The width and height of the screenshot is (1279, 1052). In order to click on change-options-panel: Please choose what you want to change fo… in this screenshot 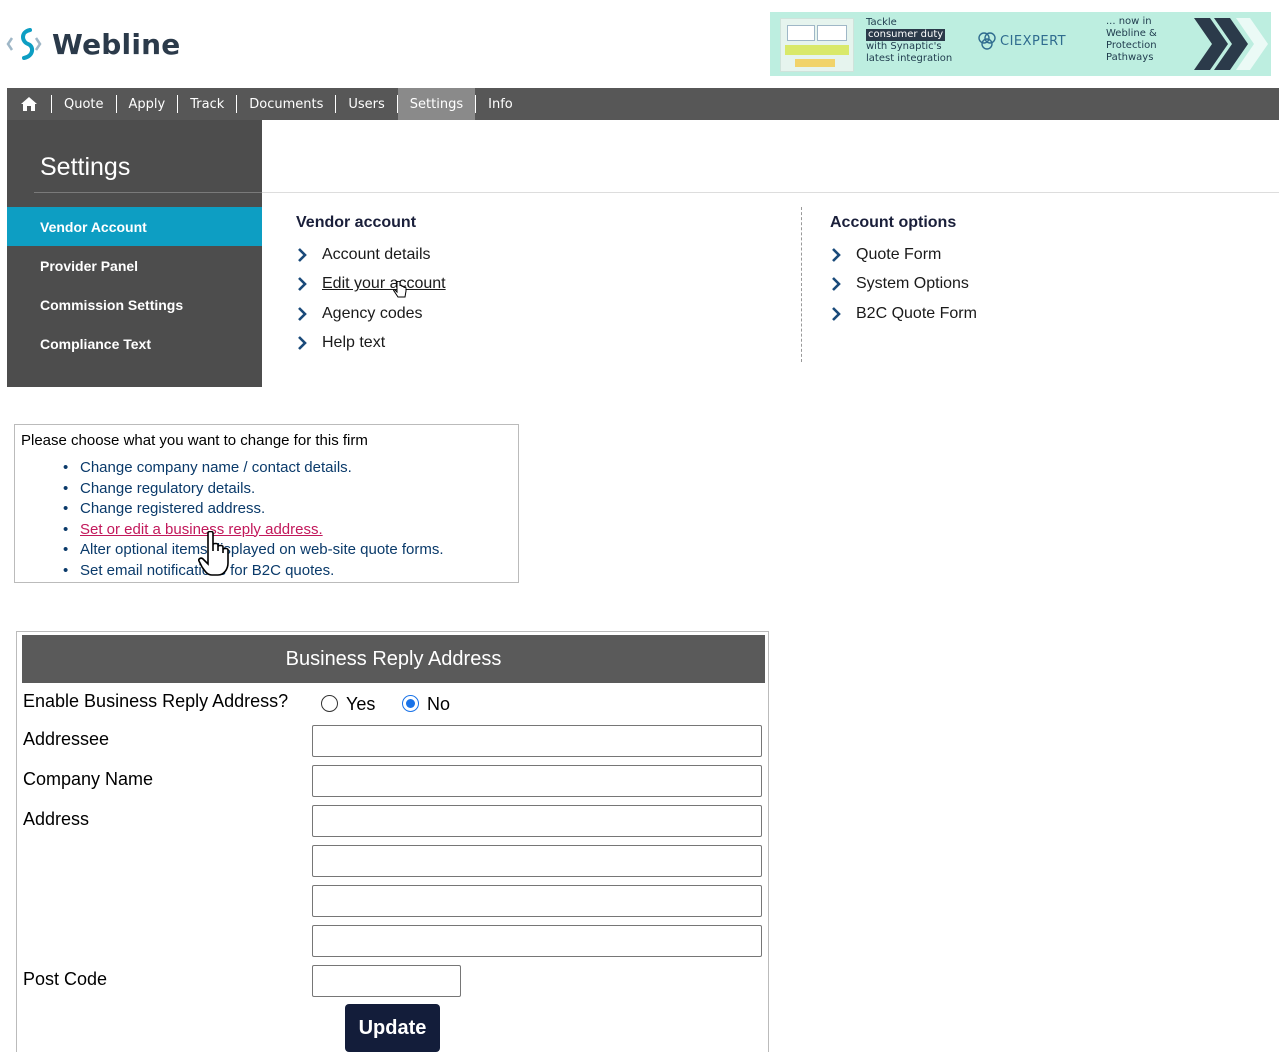, I will do `click(266, 503)`.